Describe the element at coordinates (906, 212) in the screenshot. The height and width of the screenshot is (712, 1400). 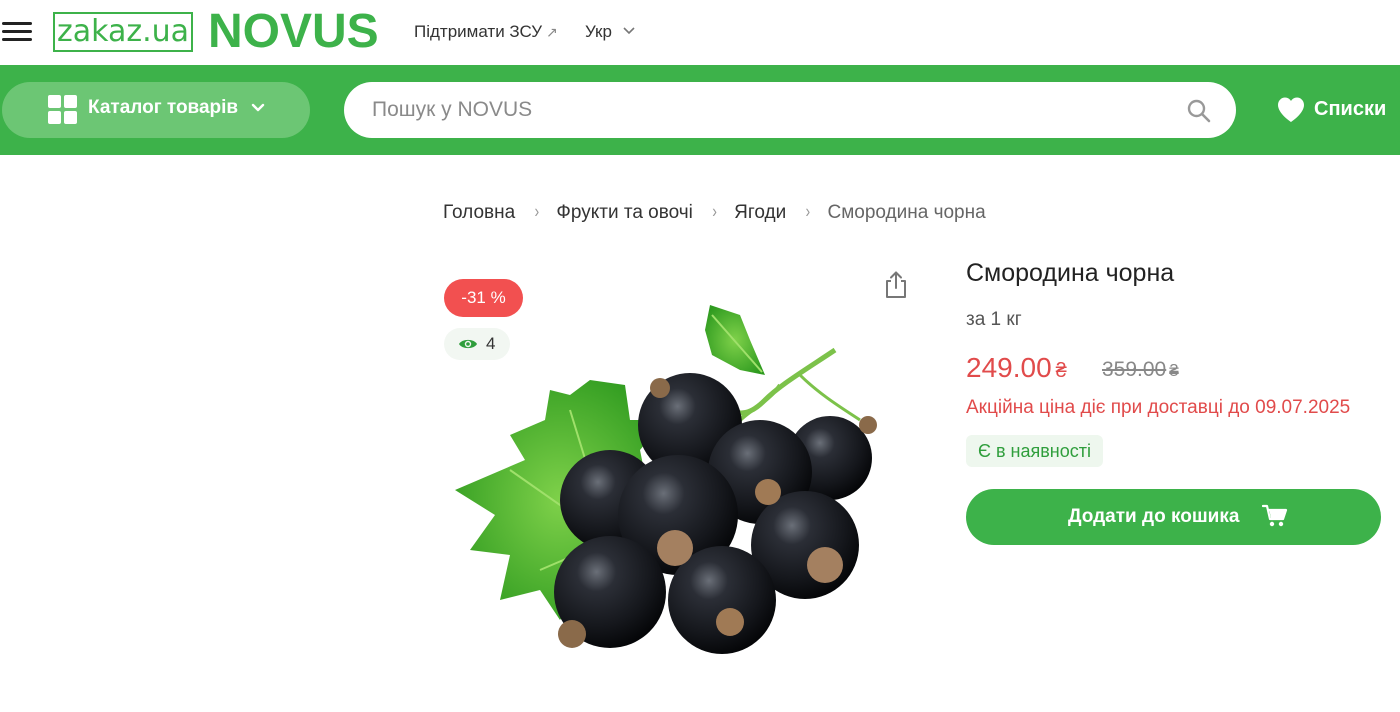
I see `breadcrumb-current: Смородина чорна` at that location.